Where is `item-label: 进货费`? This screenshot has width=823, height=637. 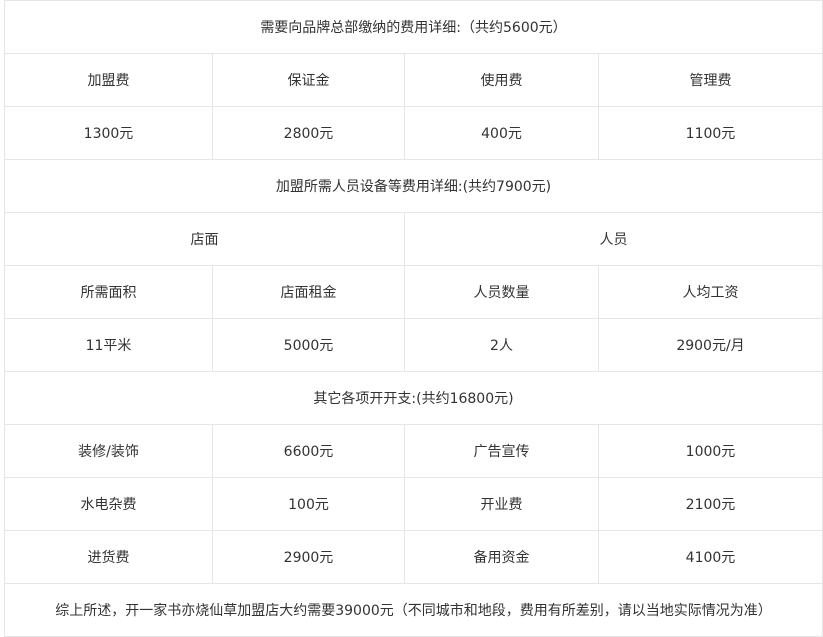 item-label: 进货费 is located at coordinates (108, 557).